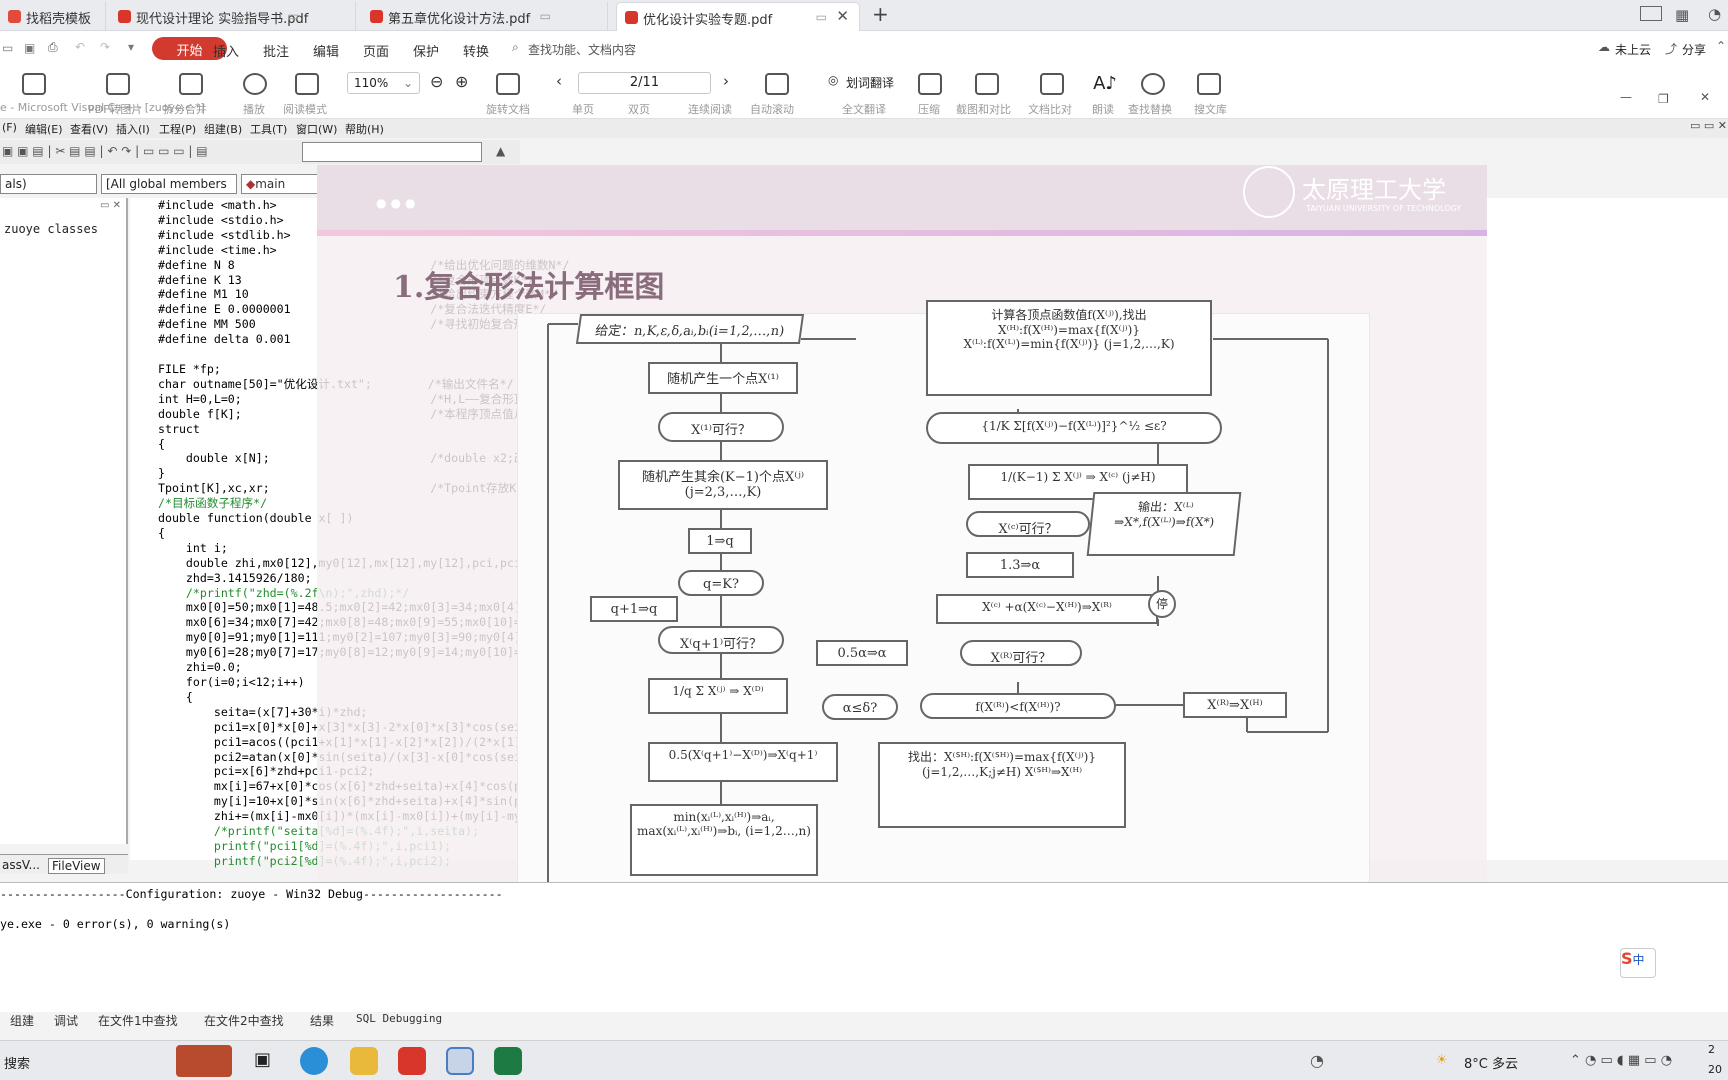 The width and height of the screenshot is (1728, 1080). Describe the element at coordinates (138, 1020) in the screenshot. I see `tab-find1: 在文件1中查找` at that location.